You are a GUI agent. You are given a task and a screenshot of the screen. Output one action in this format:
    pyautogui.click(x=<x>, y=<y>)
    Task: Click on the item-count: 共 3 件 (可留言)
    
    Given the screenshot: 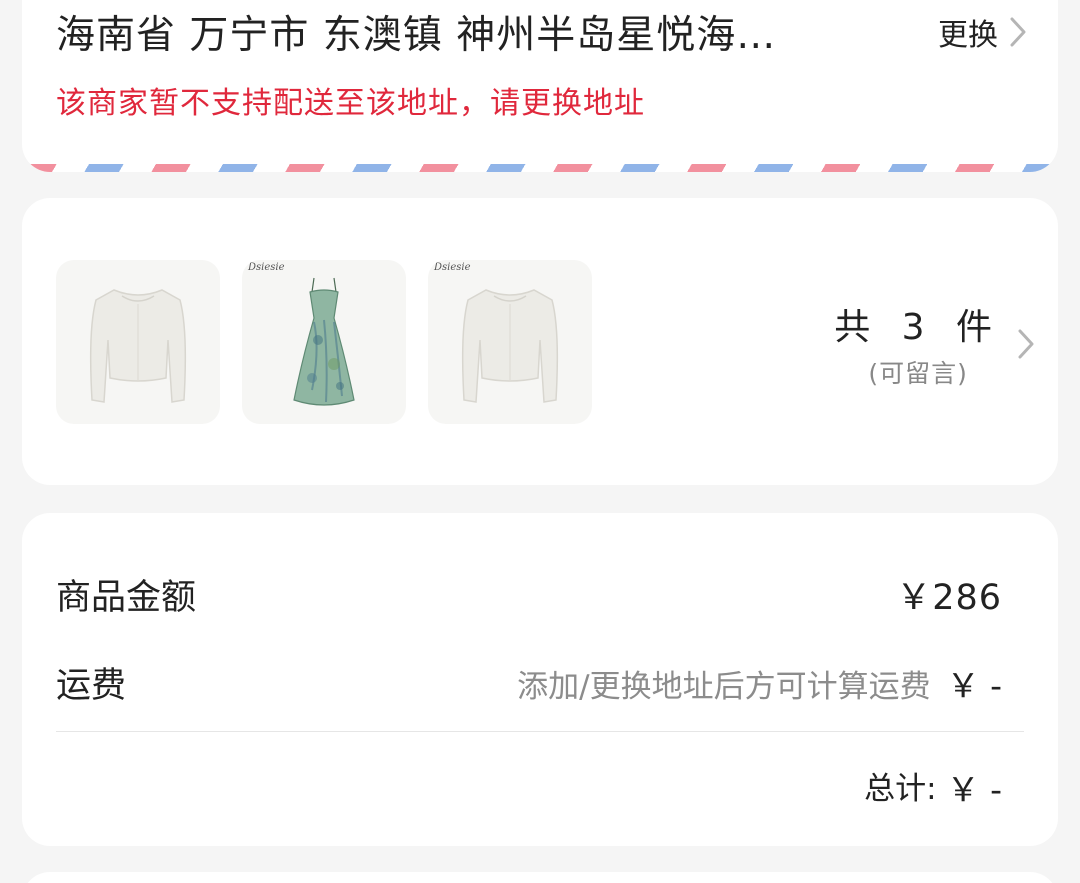 What is the action you would take?
    pyautogui.click(x=918, y=344)
    